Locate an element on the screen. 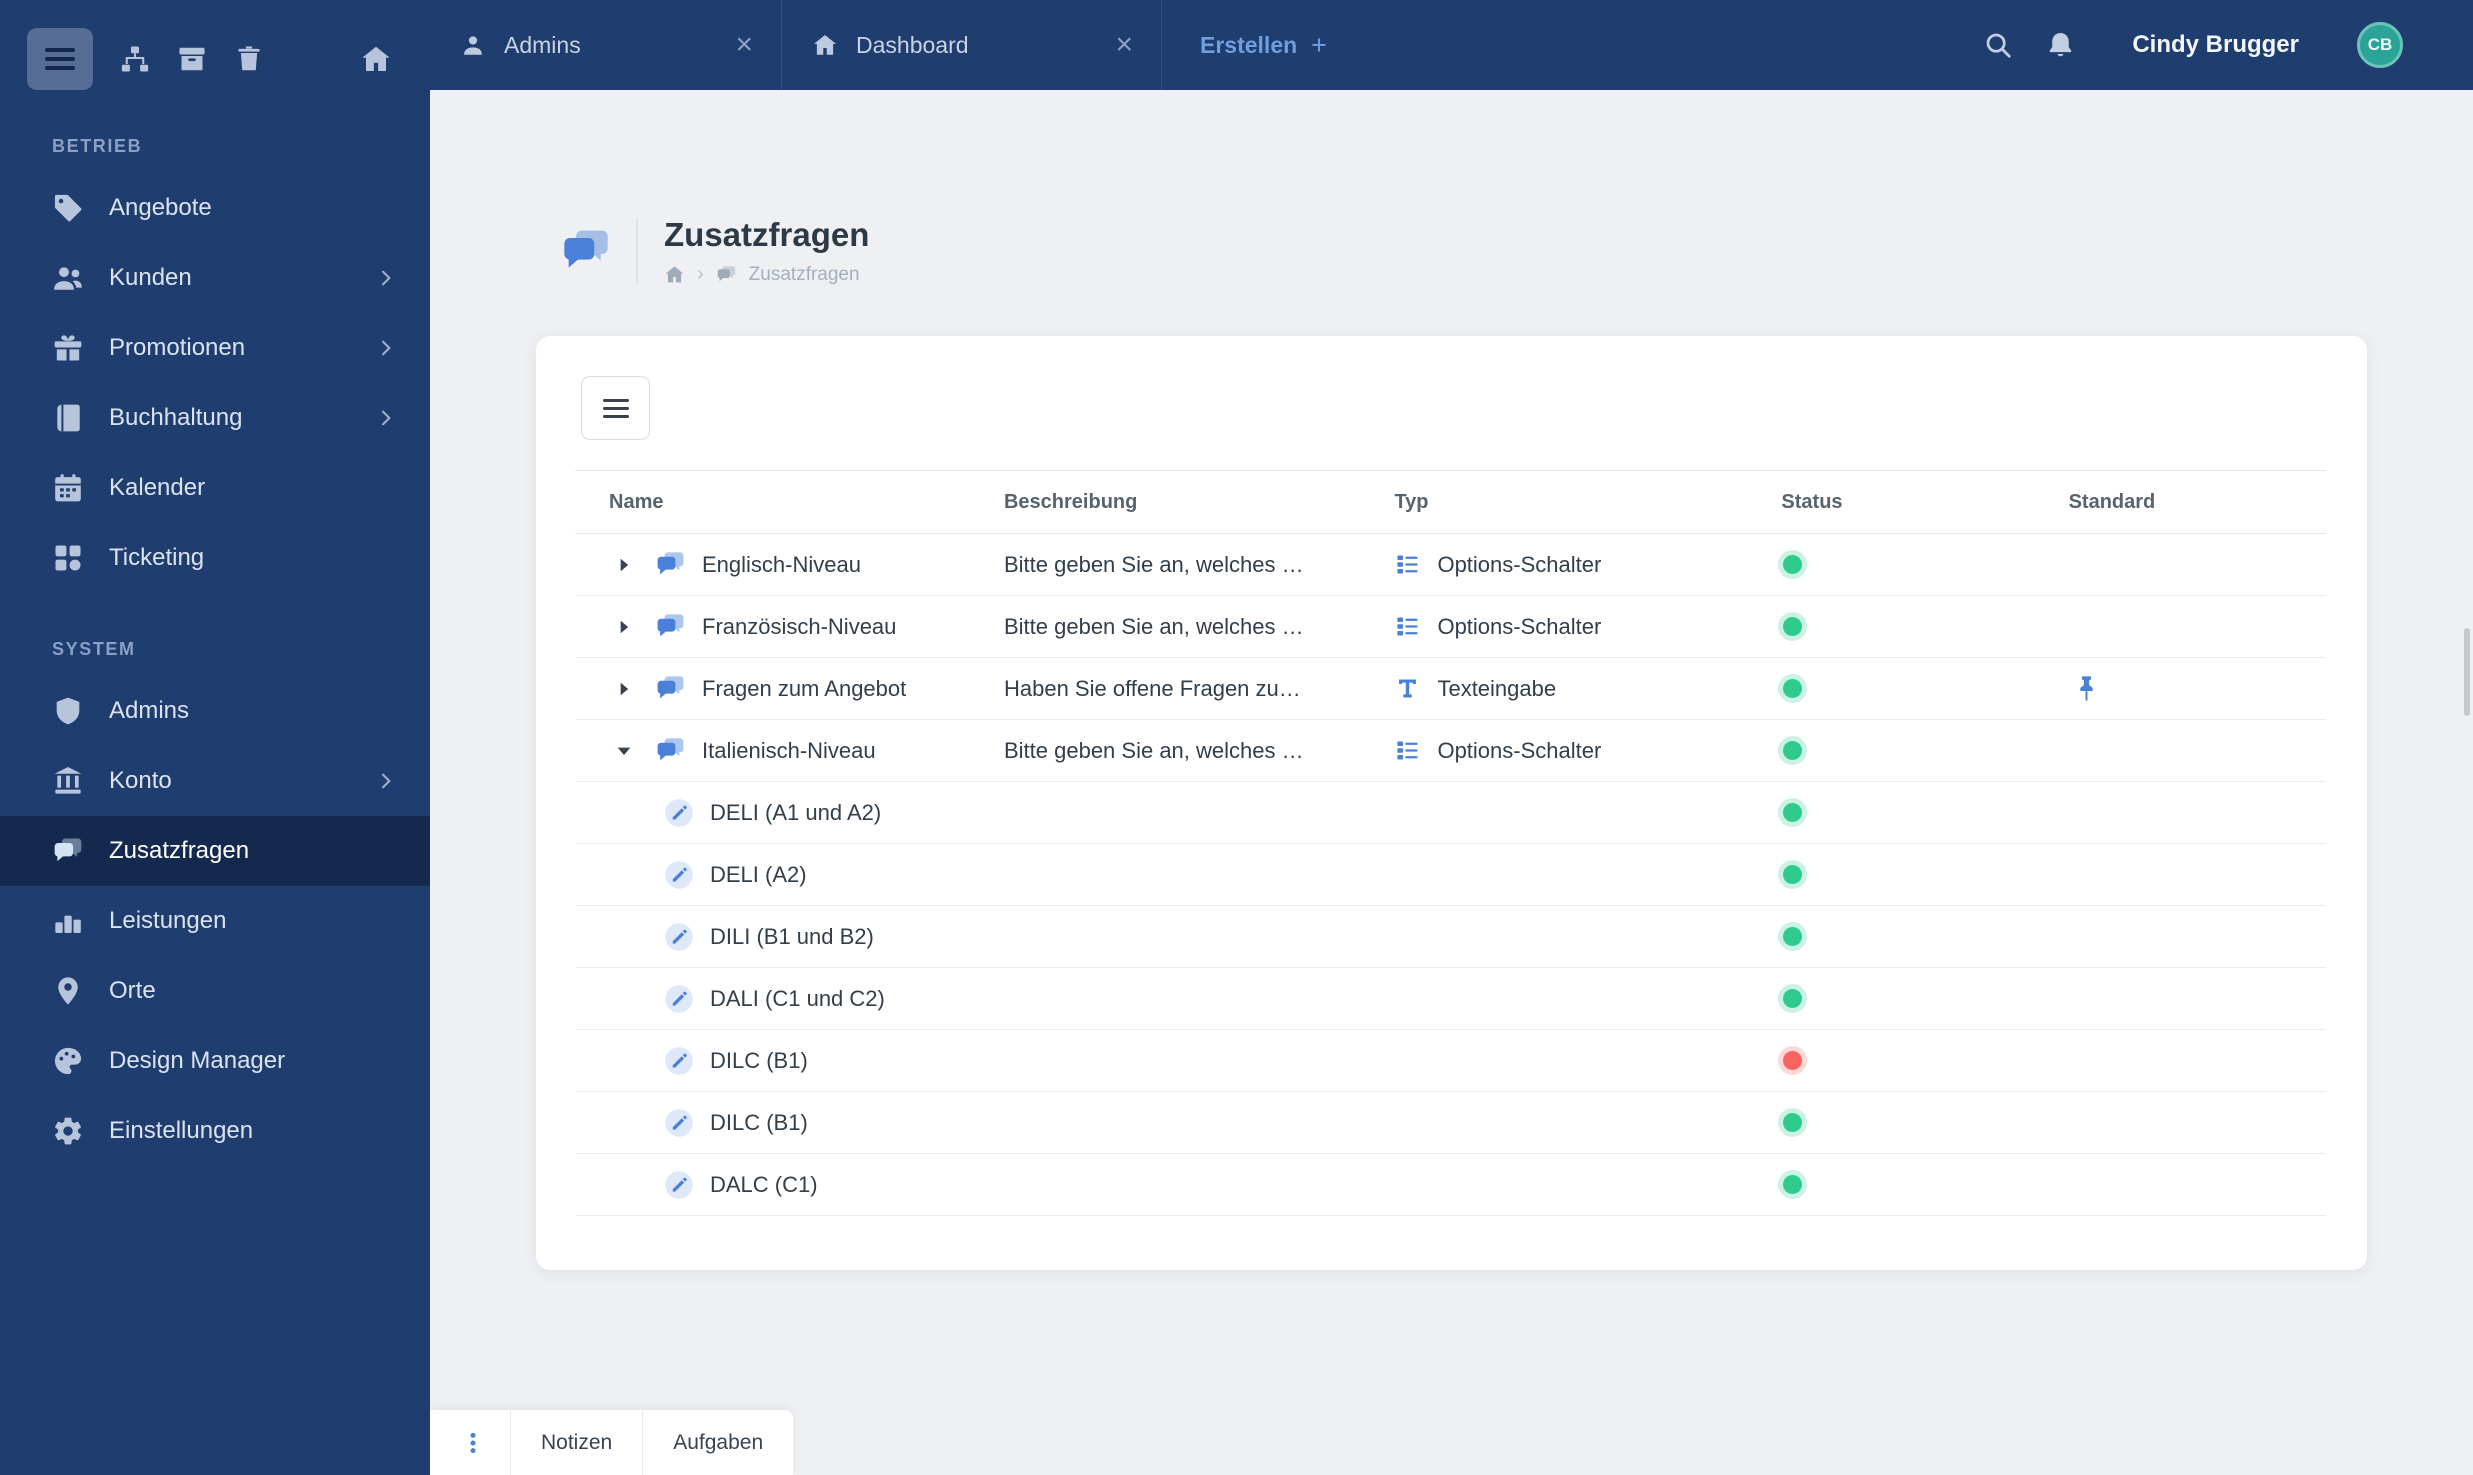 The image size is (2473, 1475). sidebar-item-zusatzfragen: Zusatzfragen is located at coordinates (215, 851).